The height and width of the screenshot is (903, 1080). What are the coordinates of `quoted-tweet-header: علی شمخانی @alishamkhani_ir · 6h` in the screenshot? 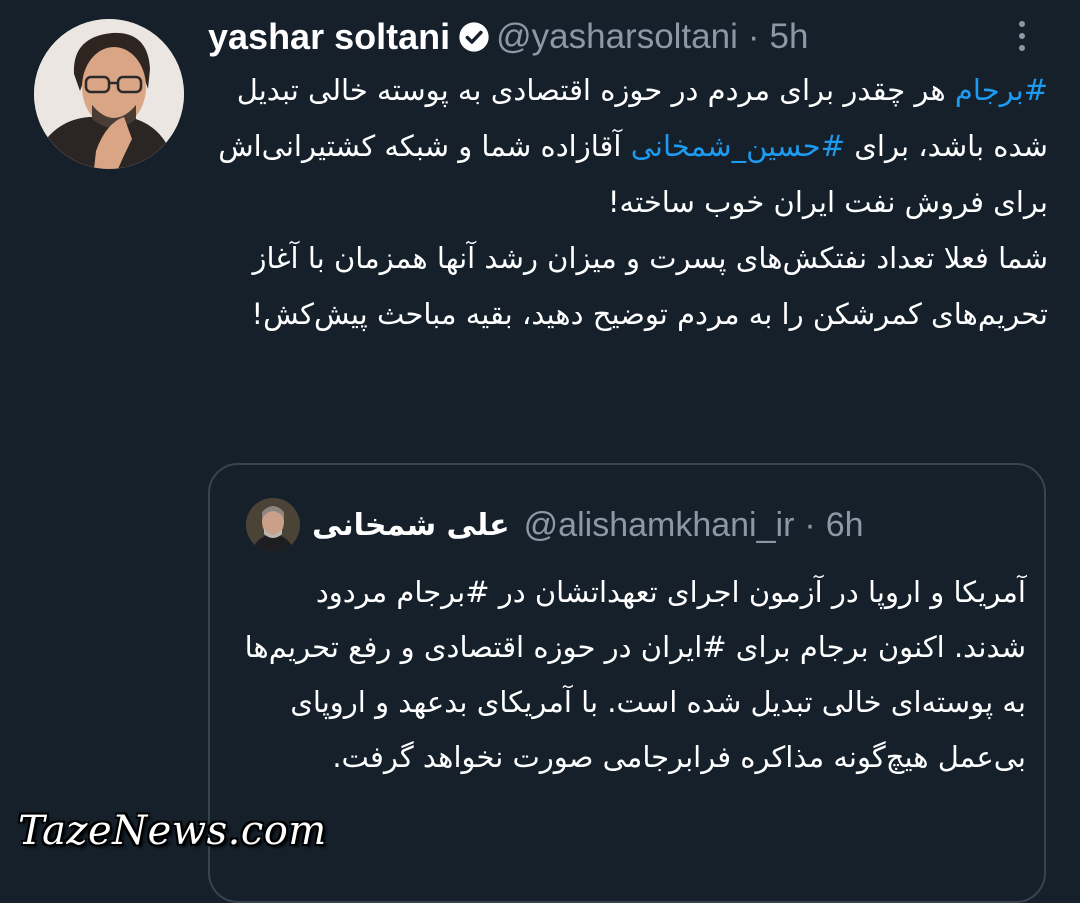 It's located at (555, 525).